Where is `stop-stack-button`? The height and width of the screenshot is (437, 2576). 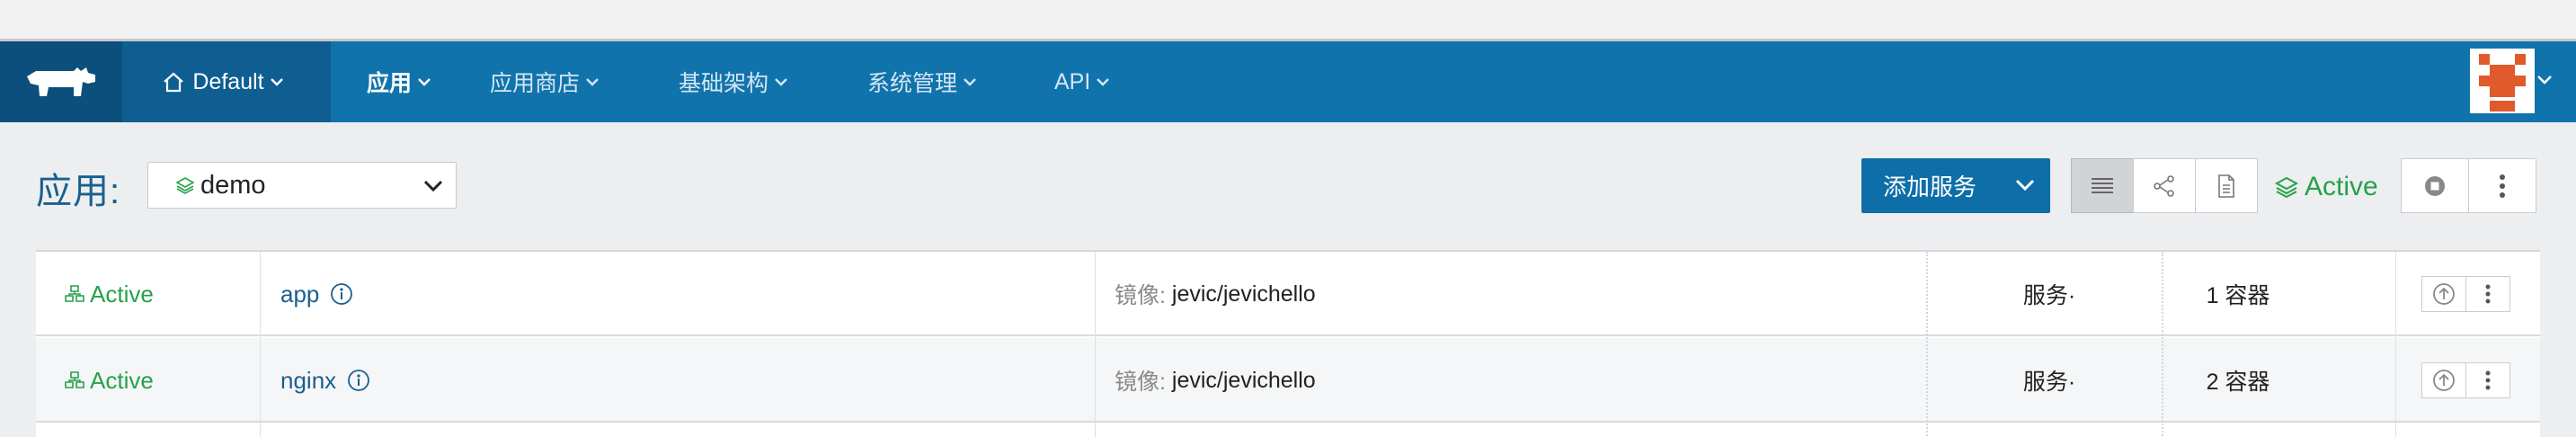 stop-stack-button is located at coordinates (2435, 185).